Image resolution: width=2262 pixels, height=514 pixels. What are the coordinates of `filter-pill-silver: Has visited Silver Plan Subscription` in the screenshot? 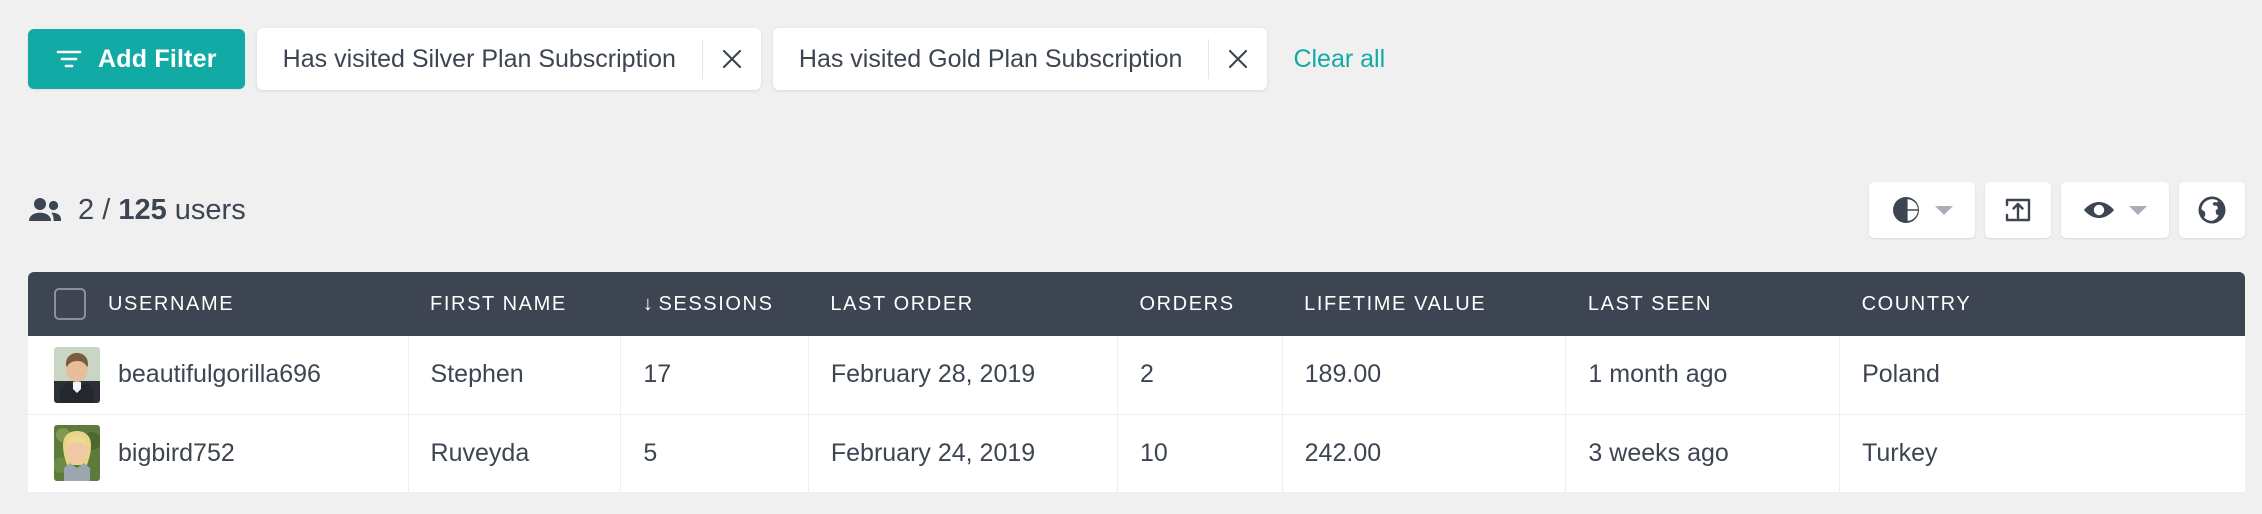 It's located at (508, 59).